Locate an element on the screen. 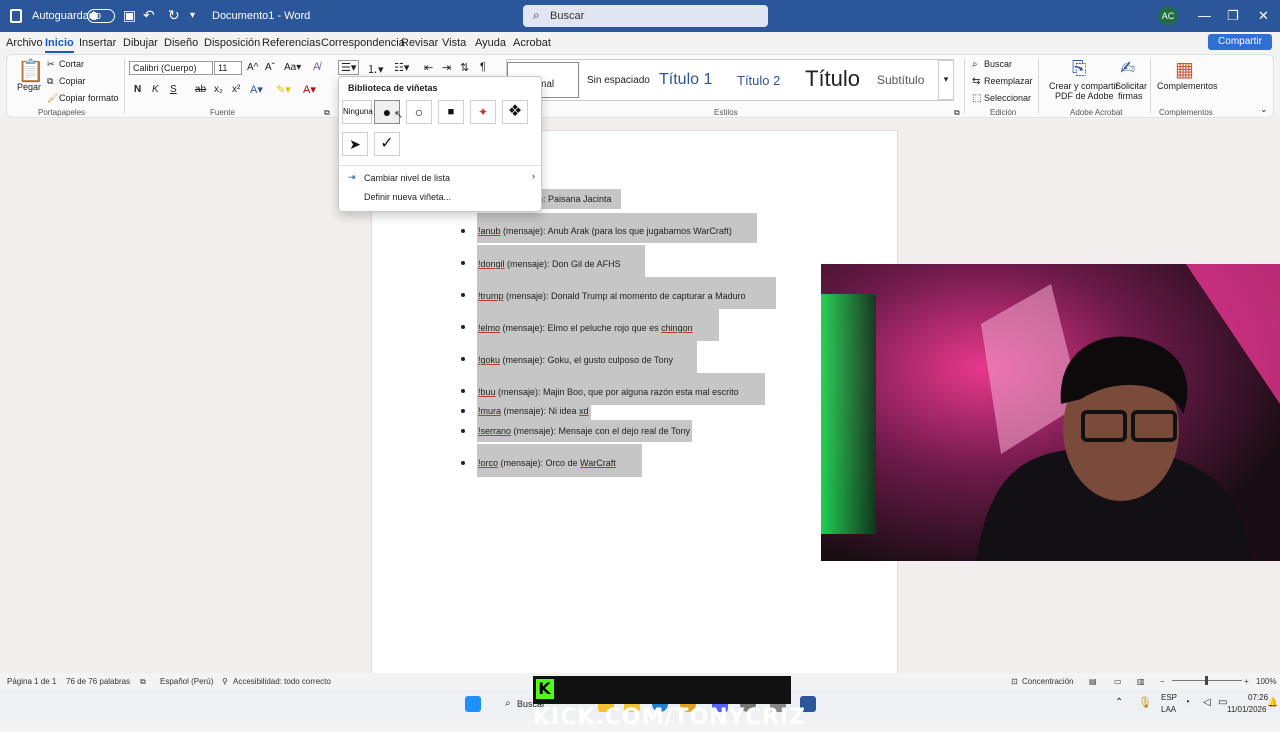  replace-button: Reemplazar is located at coordinates (1008, 81).